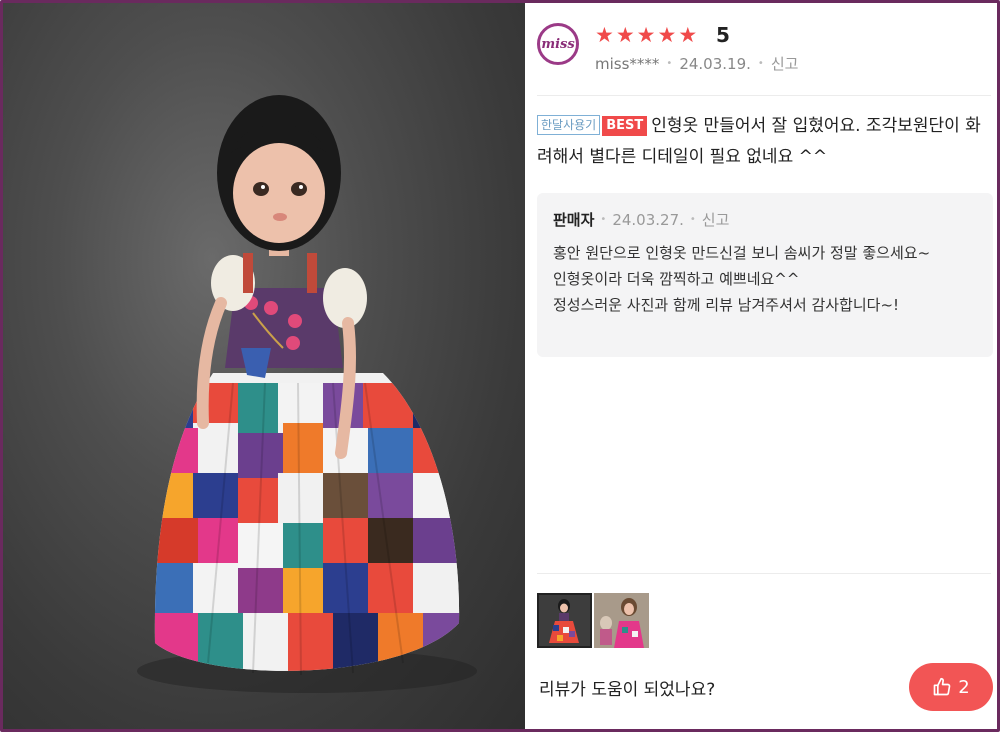 This screenshot has width=1000, height=732. Describe the element at coordinates (964, 687) in the screenshot. I see `helpful-count: 2` at that location.